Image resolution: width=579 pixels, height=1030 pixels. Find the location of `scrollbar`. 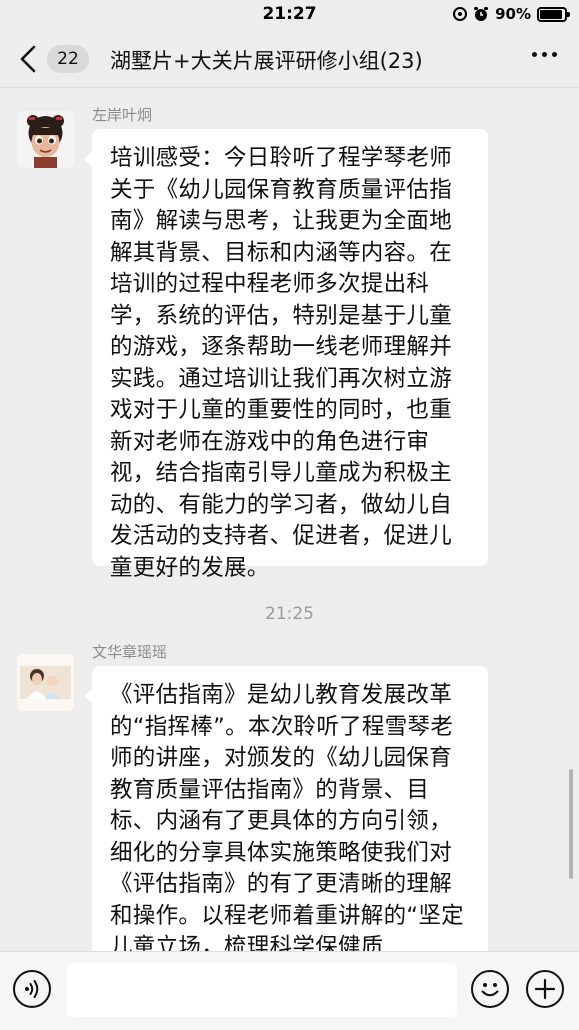

scrollbar is located at coordinates (571, 824).